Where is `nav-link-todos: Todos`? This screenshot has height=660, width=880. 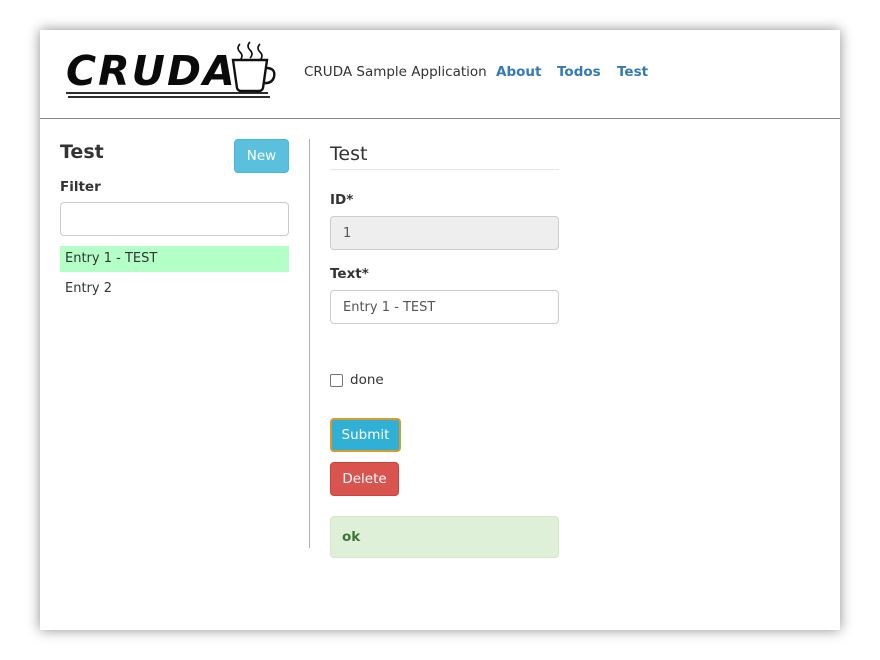
nav-link-todos: Todos is located at coordinates (579, 72).